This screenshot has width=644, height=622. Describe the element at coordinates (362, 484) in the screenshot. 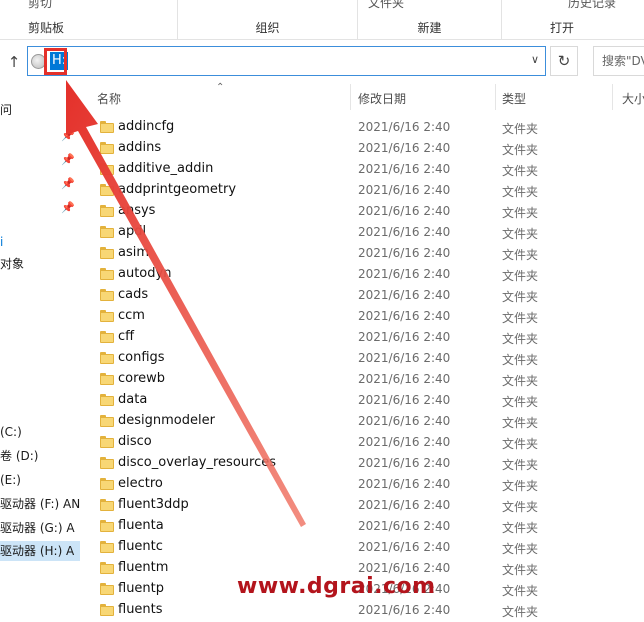

I see `file-row: electro 2021/6/16 2:40 文件夹` at that location.